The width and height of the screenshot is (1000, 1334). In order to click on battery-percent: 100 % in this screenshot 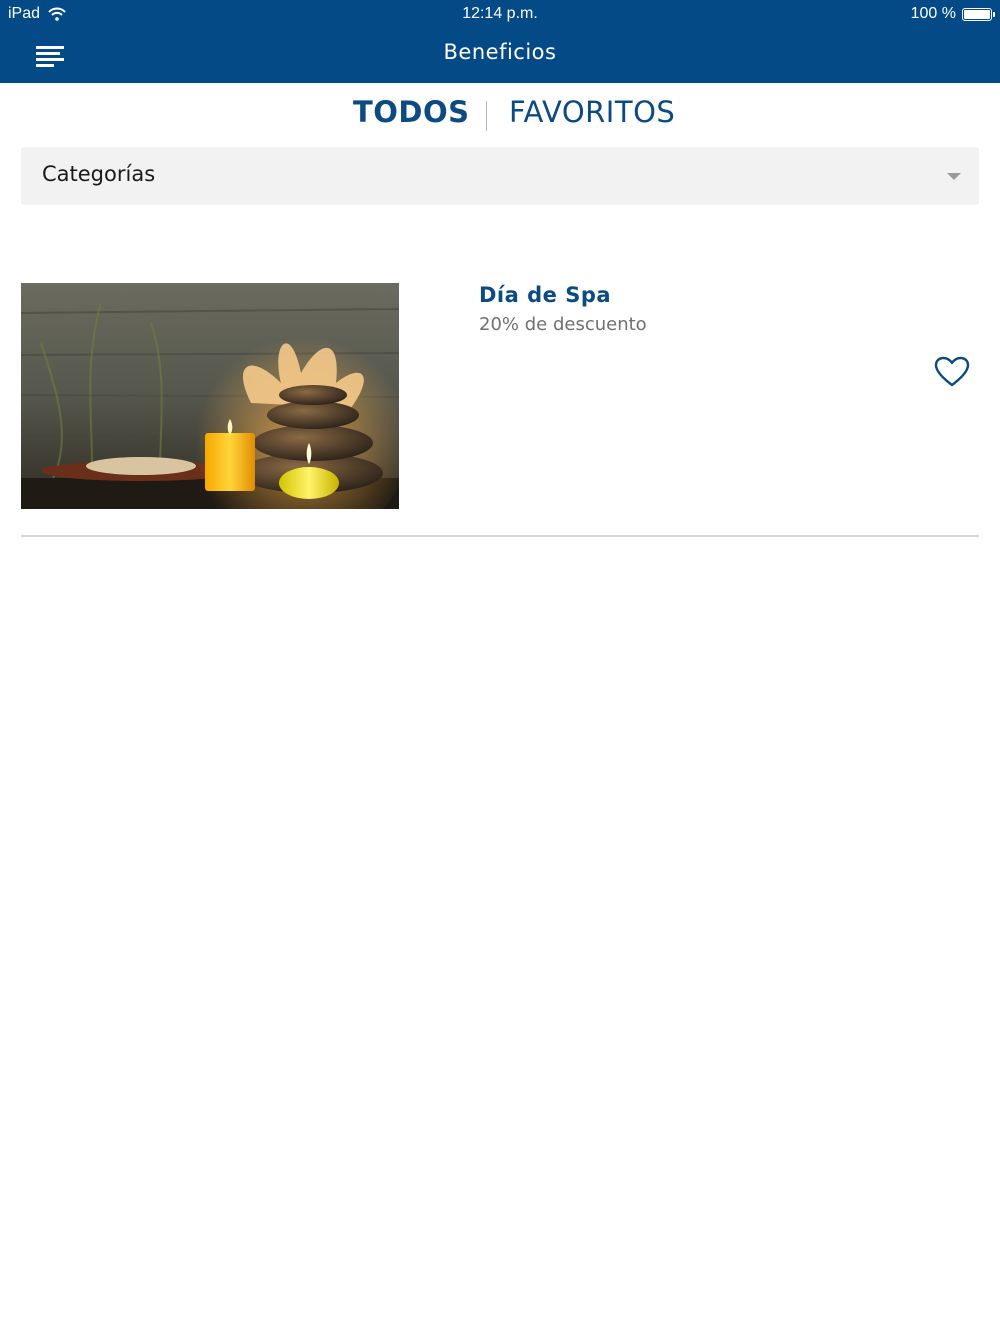, I will do `click(933, 13)`.